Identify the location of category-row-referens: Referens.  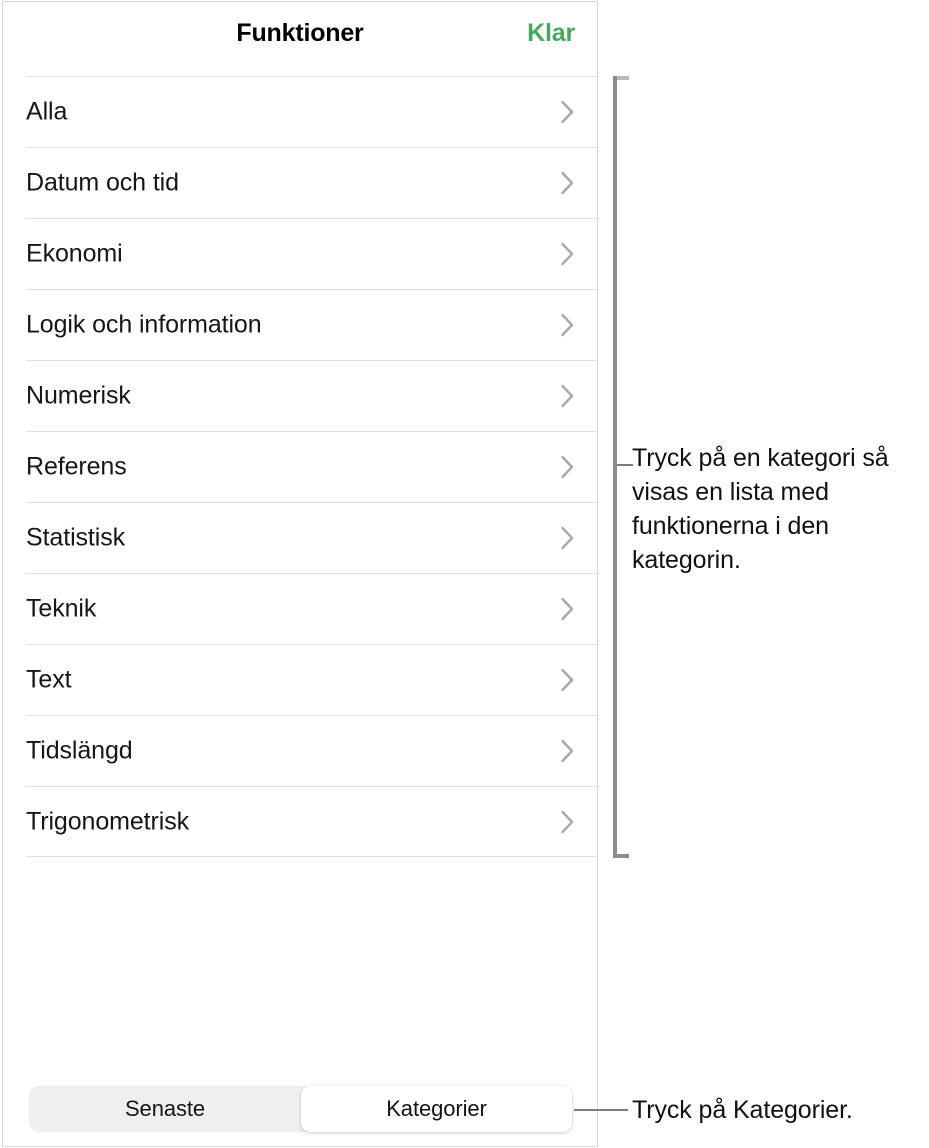
(311, 466).